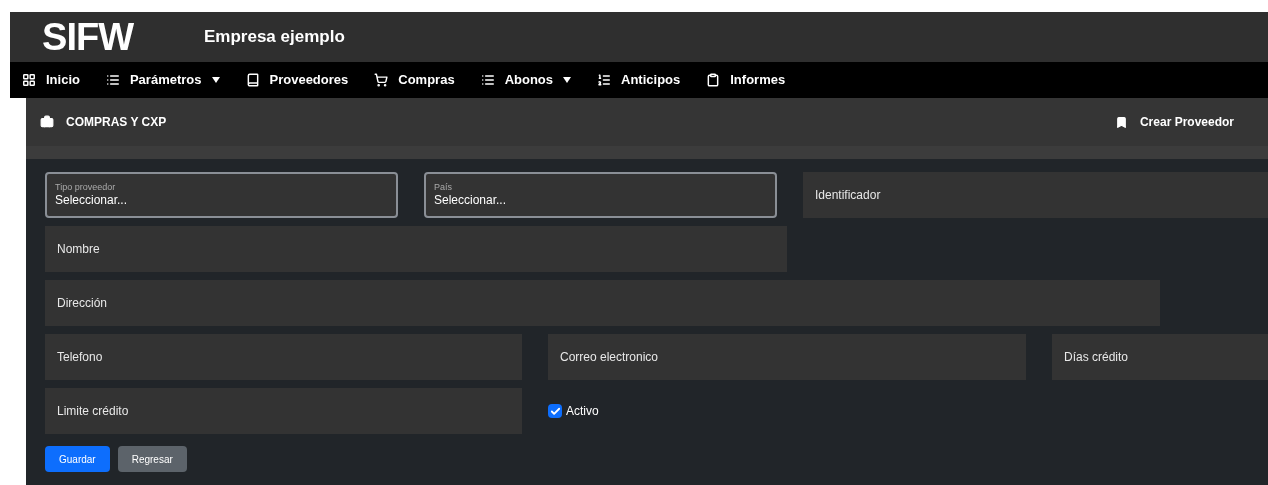 The image size is (1268, 485). Describe the element at coordinates (443, 187) in the screenshot. I see `field-label: País` at that location.